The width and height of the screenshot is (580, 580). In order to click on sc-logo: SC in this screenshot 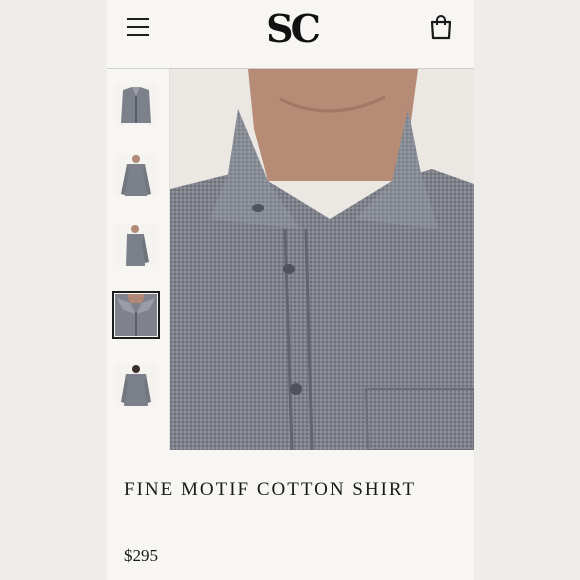, I will do `click(292, 27)`.